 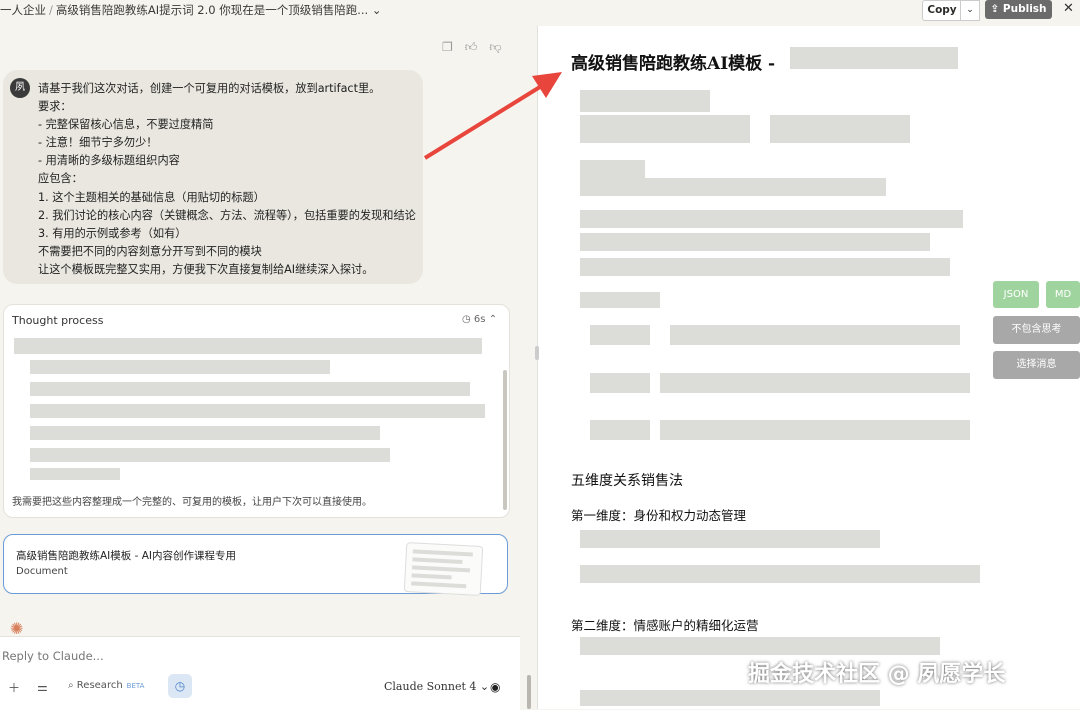 I want to click on publish-button: ⇪ Publish, so click(x=1018, y=9).